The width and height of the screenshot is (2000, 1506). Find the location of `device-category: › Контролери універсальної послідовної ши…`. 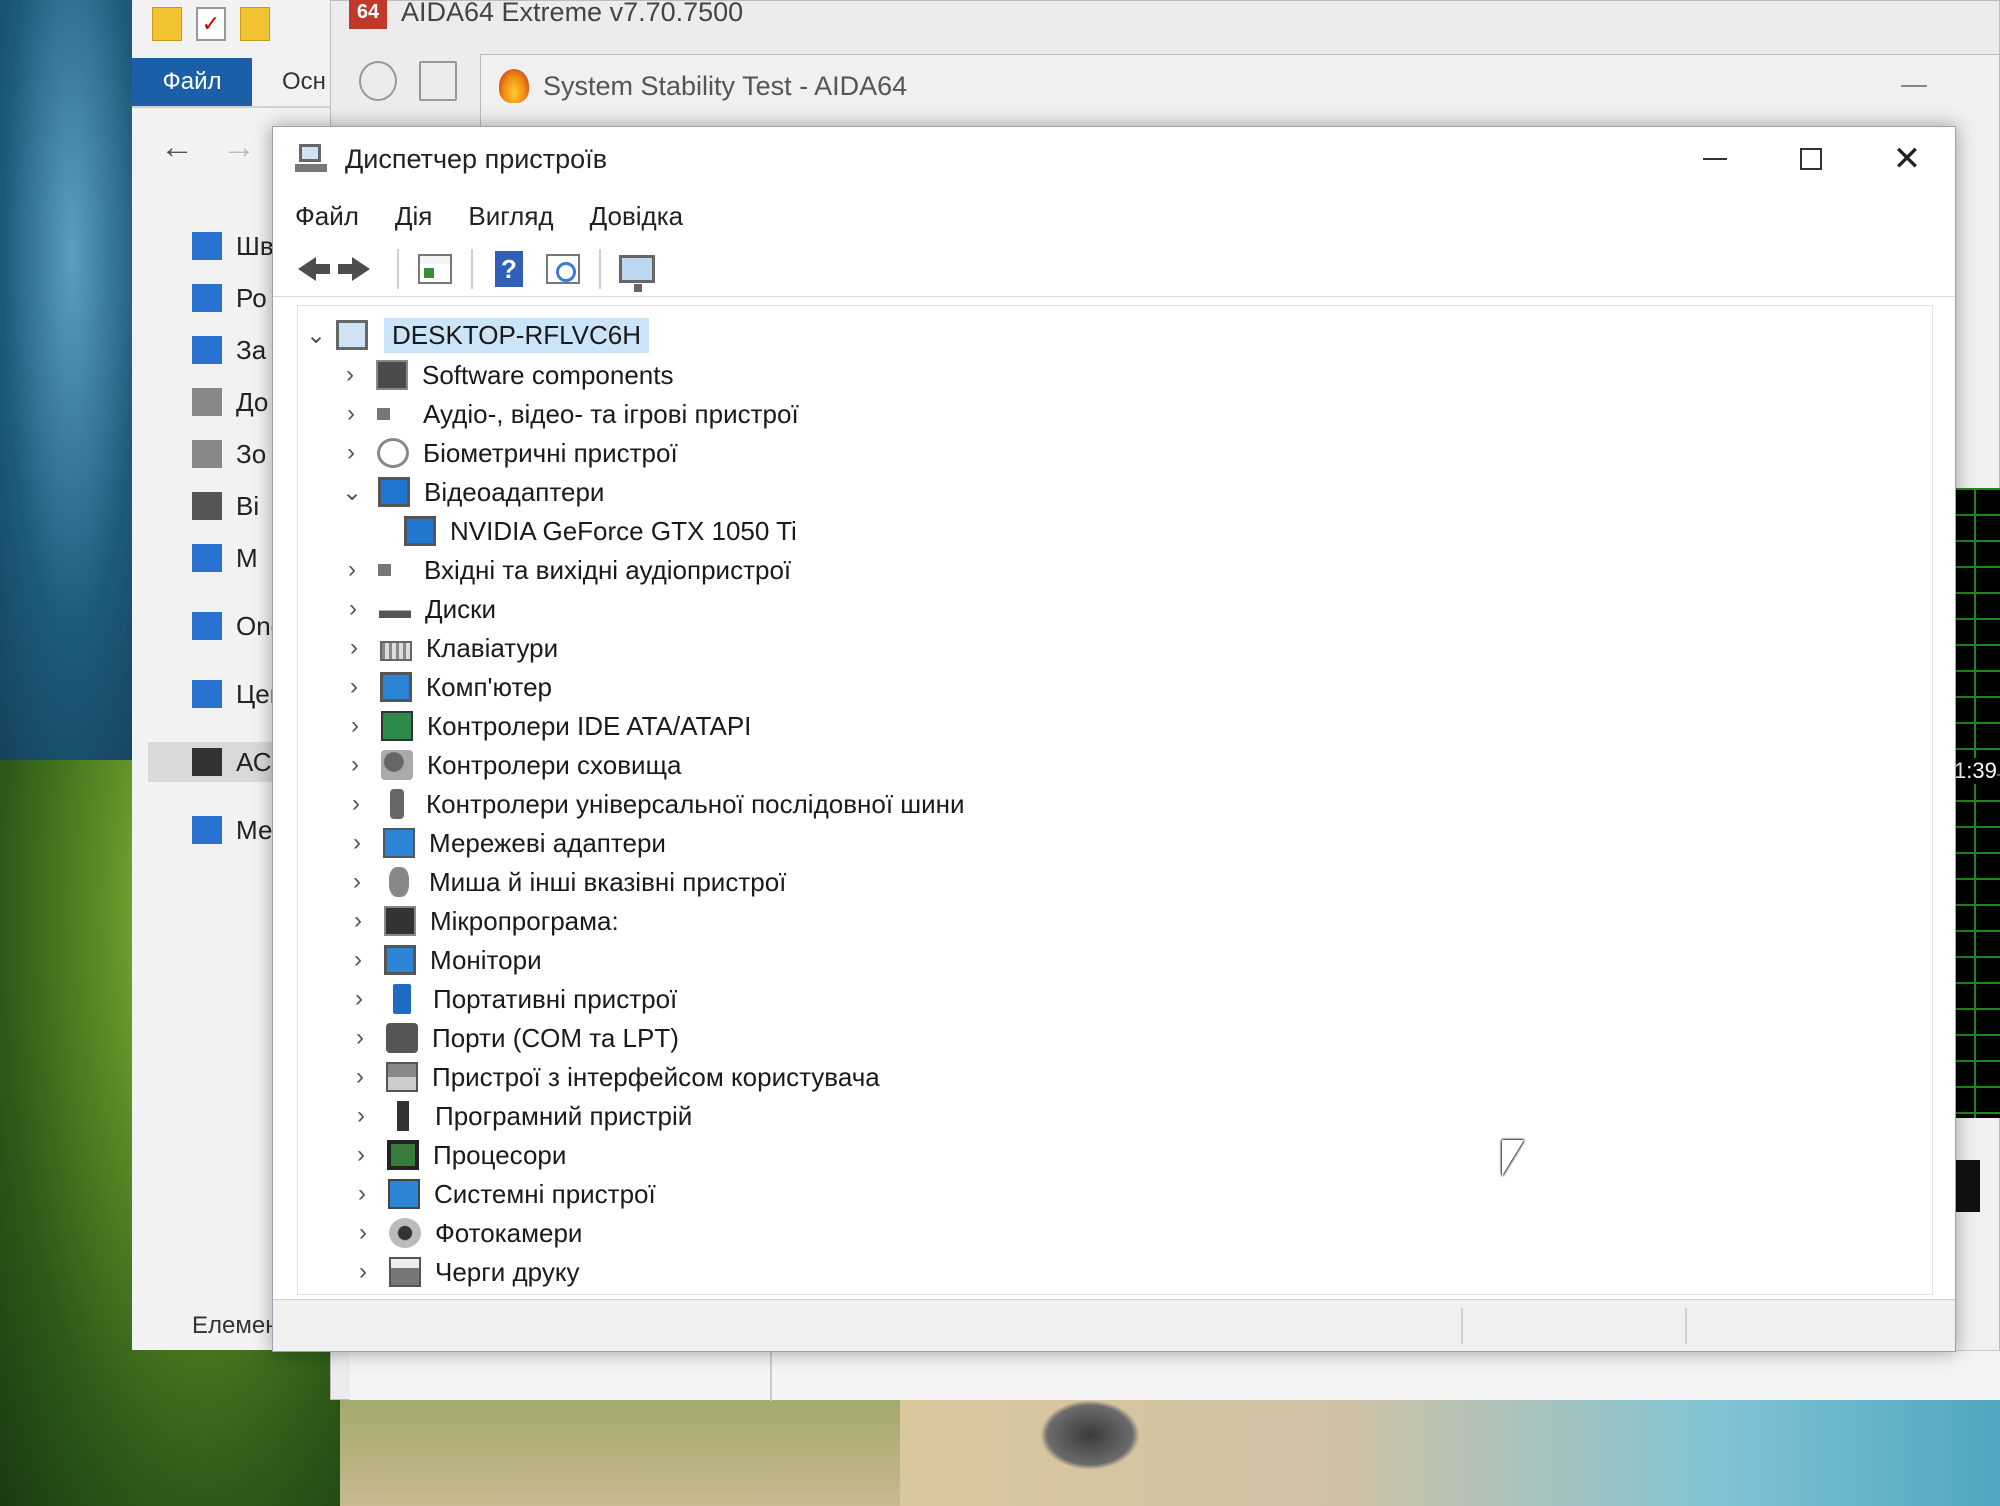

device-category: › Контролери універсальної послідовної ши… is located at coordinates (654, 804).